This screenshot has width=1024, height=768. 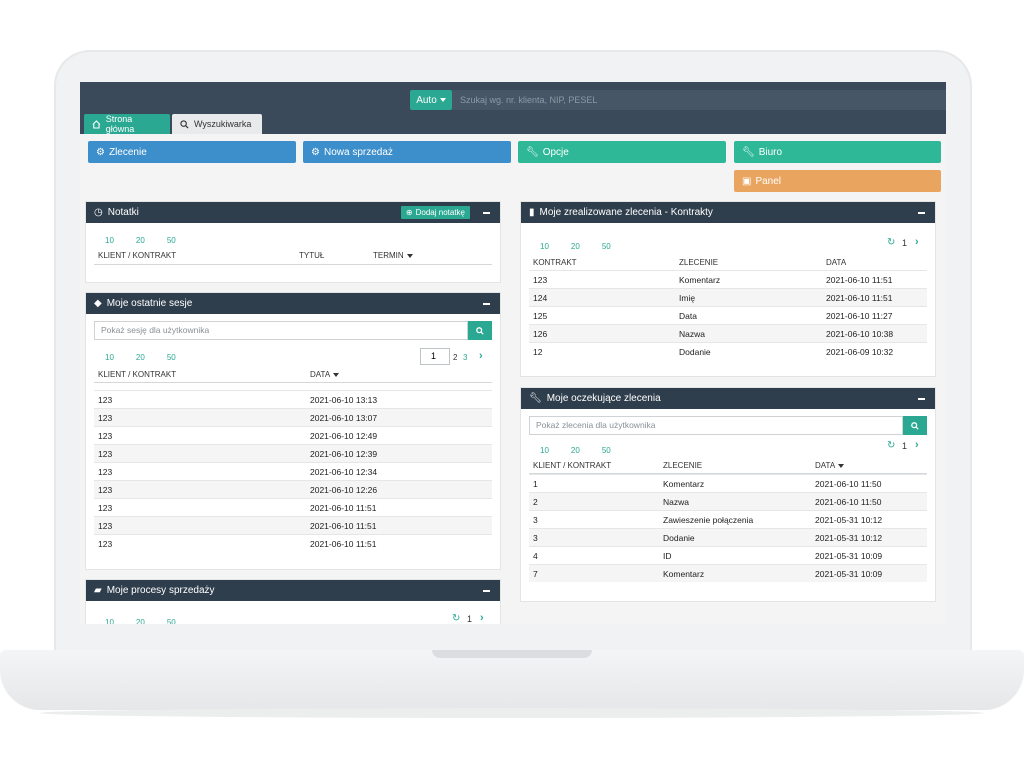 I want to click on auto-dropdown-button: Auto, so click(x=431, y=100).